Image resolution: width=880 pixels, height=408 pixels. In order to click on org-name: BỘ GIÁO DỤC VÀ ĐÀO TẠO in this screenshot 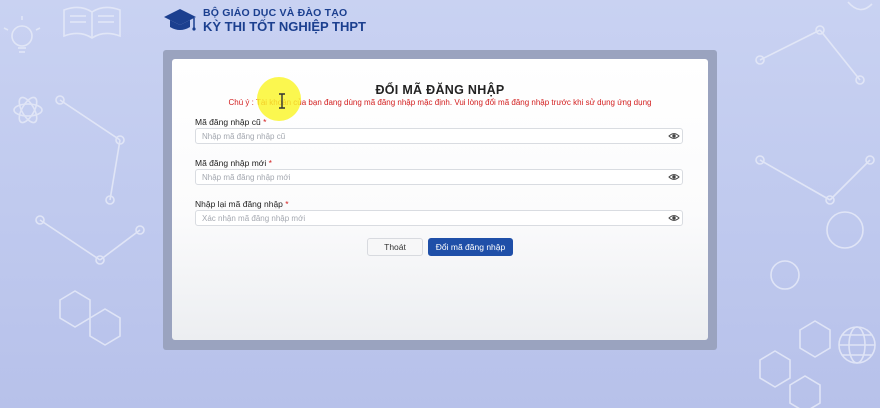, I will do `click(275, 12)`.